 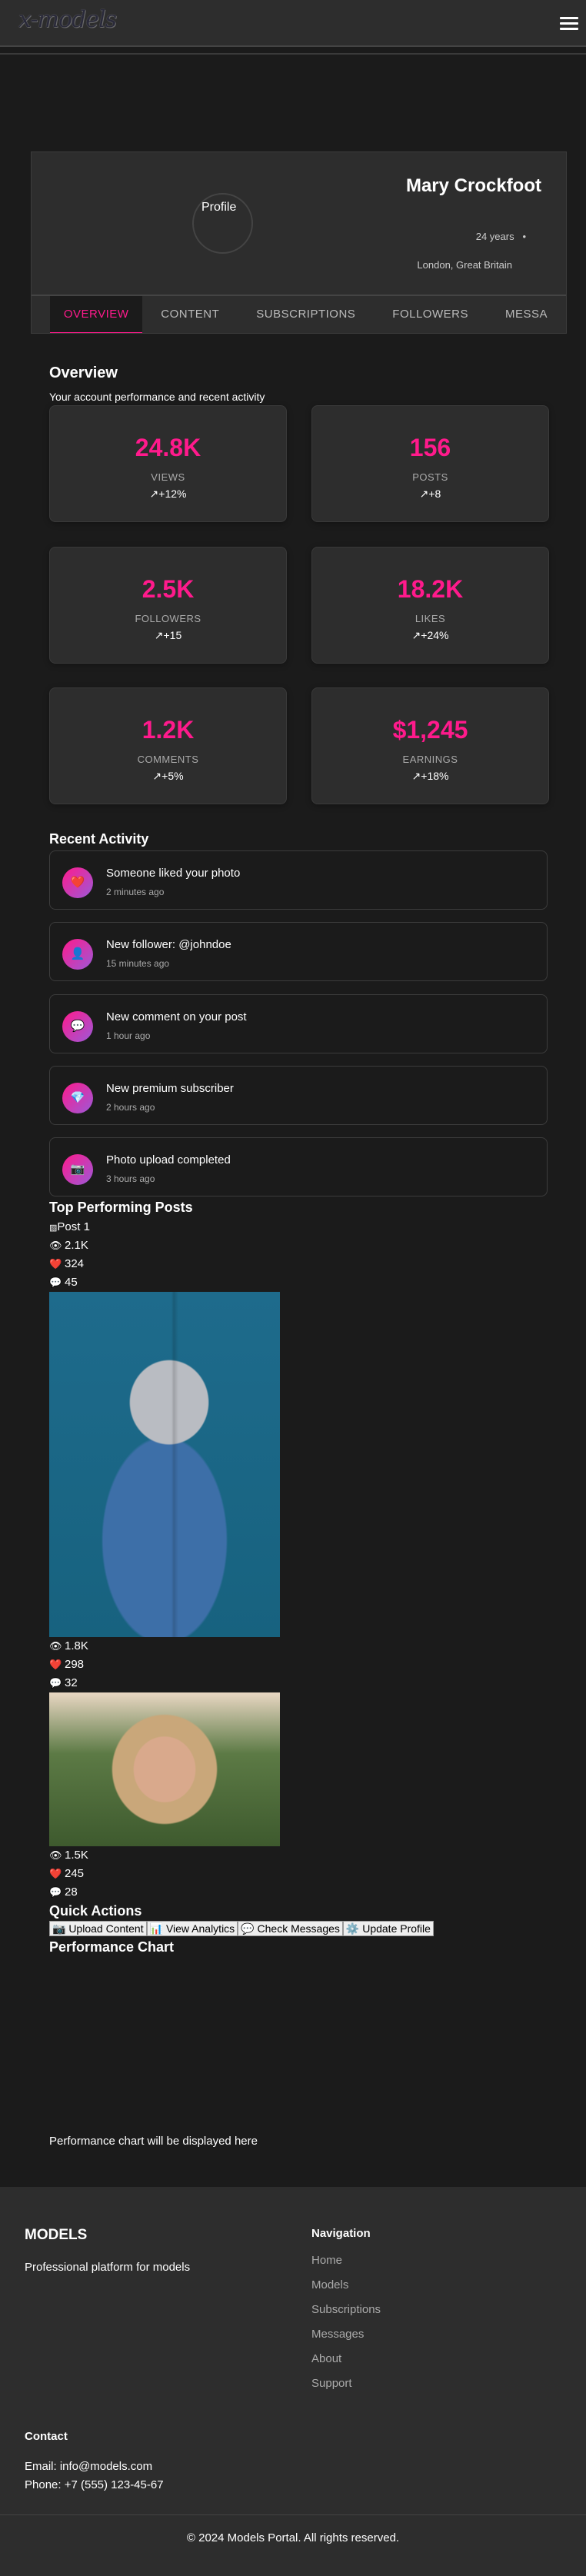 I want to click on stat-card-posts: 156 POSTS ↗+8, so click(x=430, y=464).